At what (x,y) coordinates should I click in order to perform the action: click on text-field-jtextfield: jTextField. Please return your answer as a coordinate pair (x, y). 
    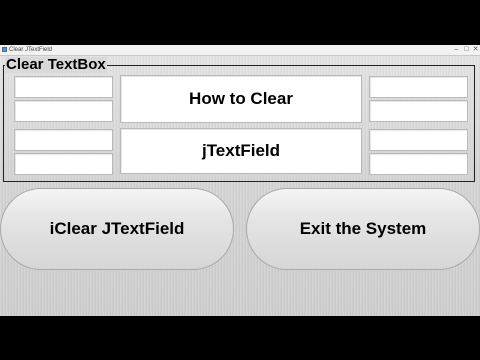
    Looking at the image, I should click on (241, 151).